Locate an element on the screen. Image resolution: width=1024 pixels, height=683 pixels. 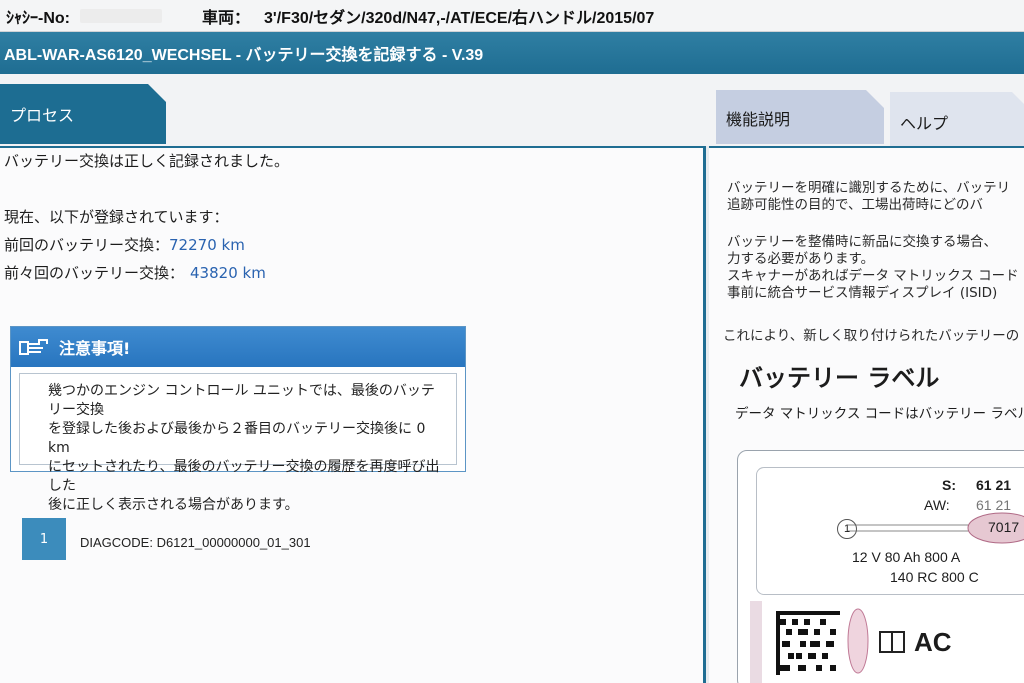
figure-oval-value: 7017 is located at coordinates (1004, 527).